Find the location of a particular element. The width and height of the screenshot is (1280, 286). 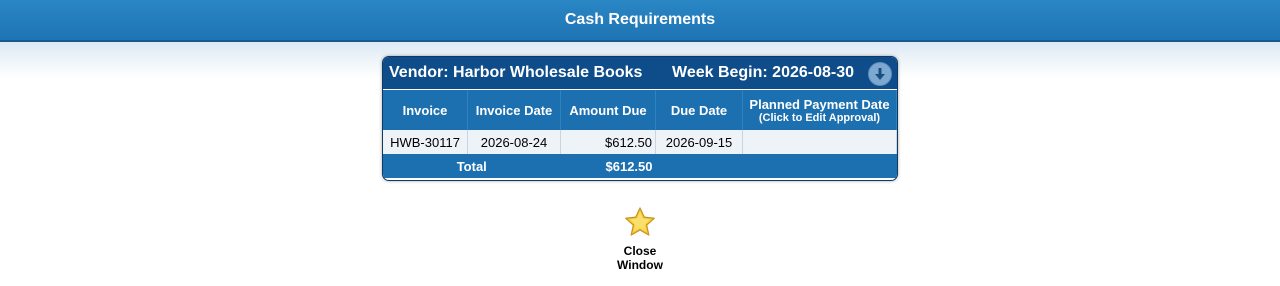

planned-payment-header: Planned Payment Date is located at coordinates (819, 104).